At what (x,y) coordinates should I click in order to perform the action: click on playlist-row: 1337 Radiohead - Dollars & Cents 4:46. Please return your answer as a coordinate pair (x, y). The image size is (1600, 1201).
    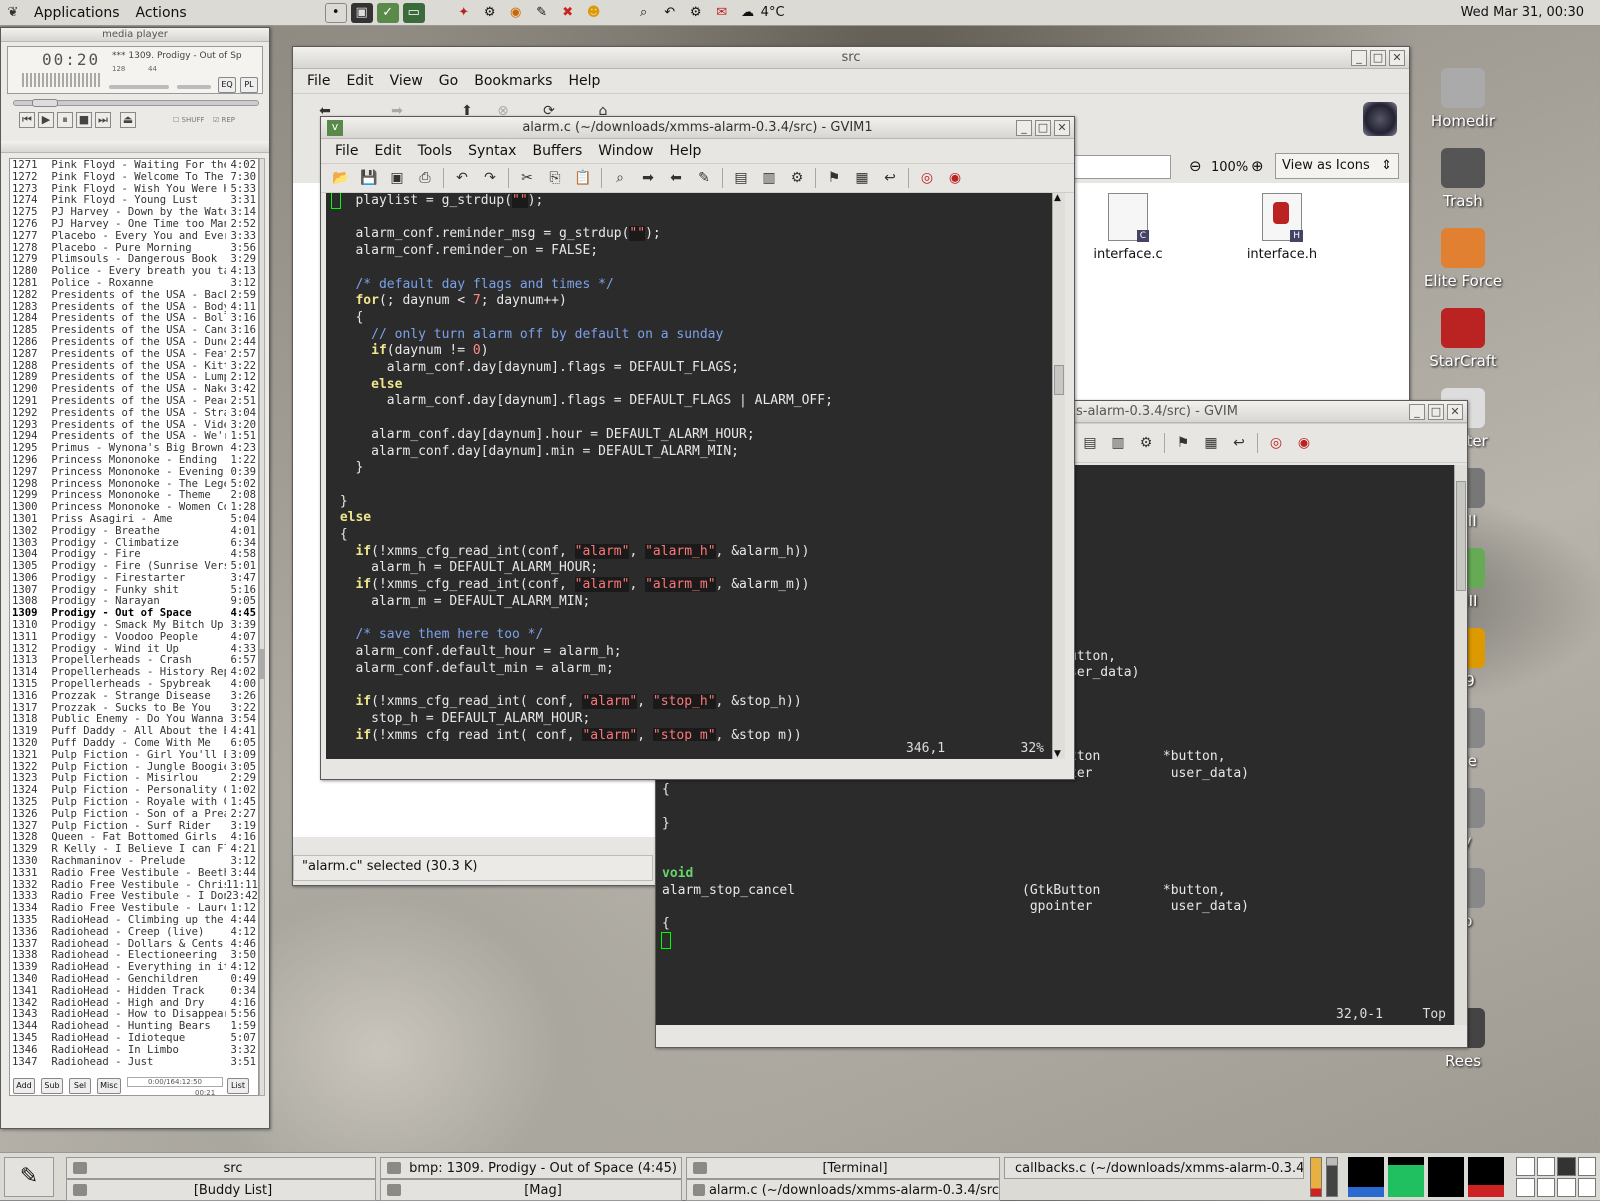
    Looking at the image, I should click on (134, 944).